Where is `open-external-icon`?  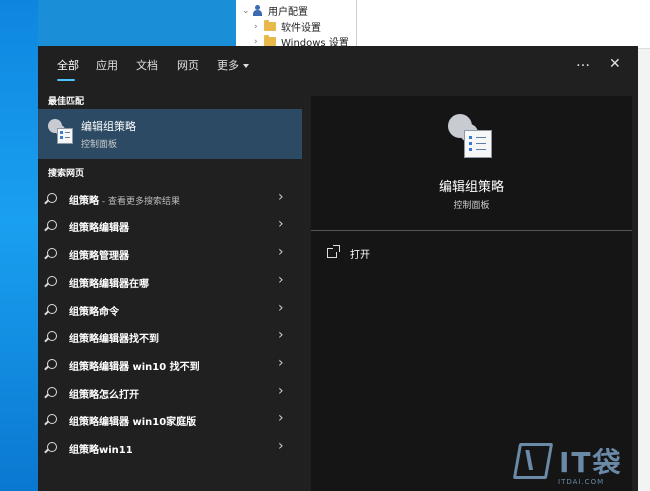 open-external-icon is located at coordinates (333, 251).